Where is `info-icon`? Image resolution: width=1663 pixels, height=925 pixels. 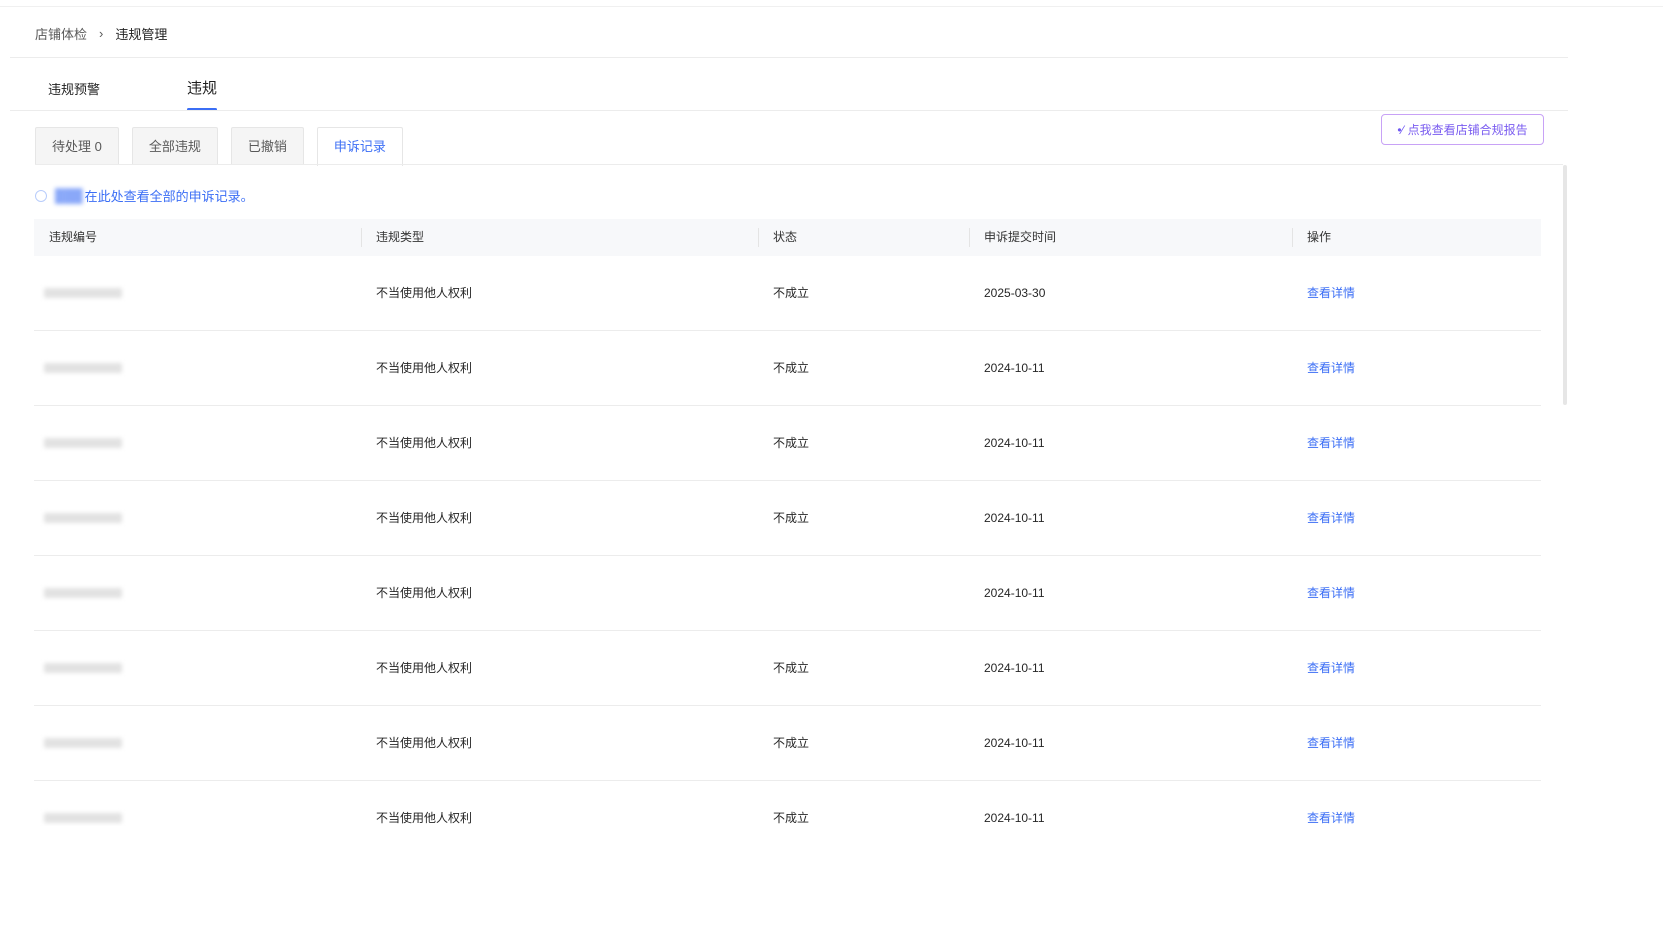
info-icon is located at coordinates (41, 195).